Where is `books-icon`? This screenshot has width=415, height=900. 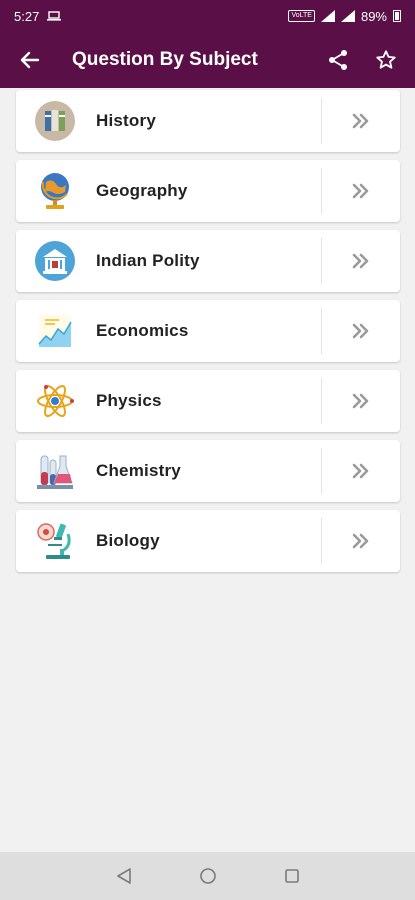
books-icon is located at coordinates (55, 121).